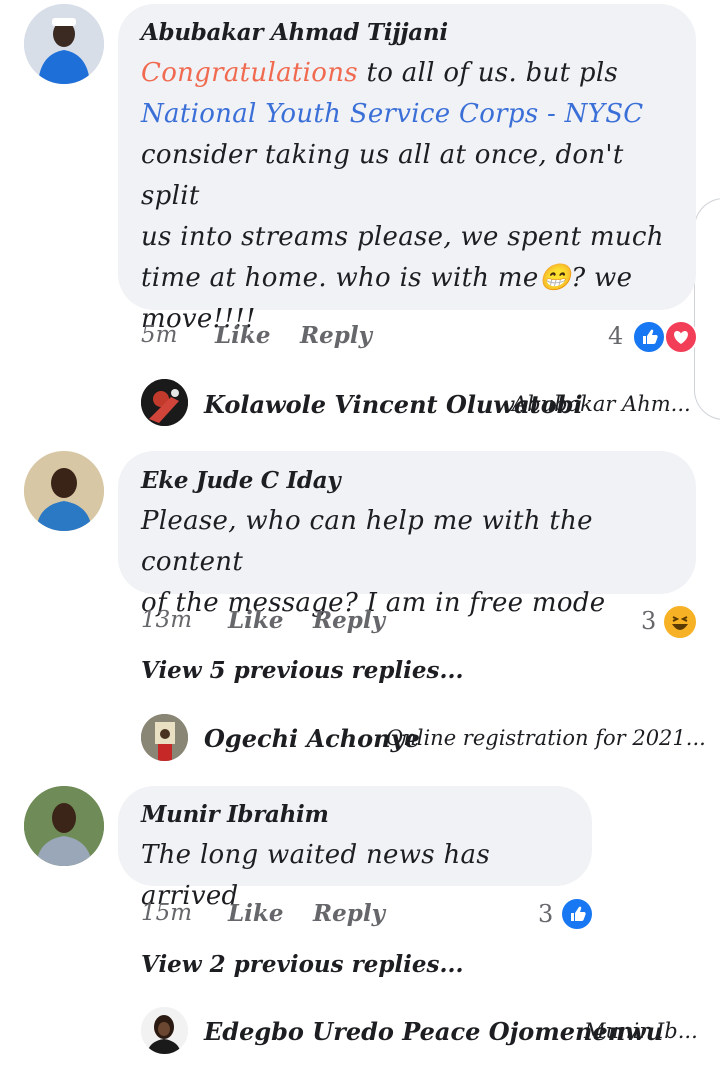  I want to click on haha-icon, so click(680, 622).